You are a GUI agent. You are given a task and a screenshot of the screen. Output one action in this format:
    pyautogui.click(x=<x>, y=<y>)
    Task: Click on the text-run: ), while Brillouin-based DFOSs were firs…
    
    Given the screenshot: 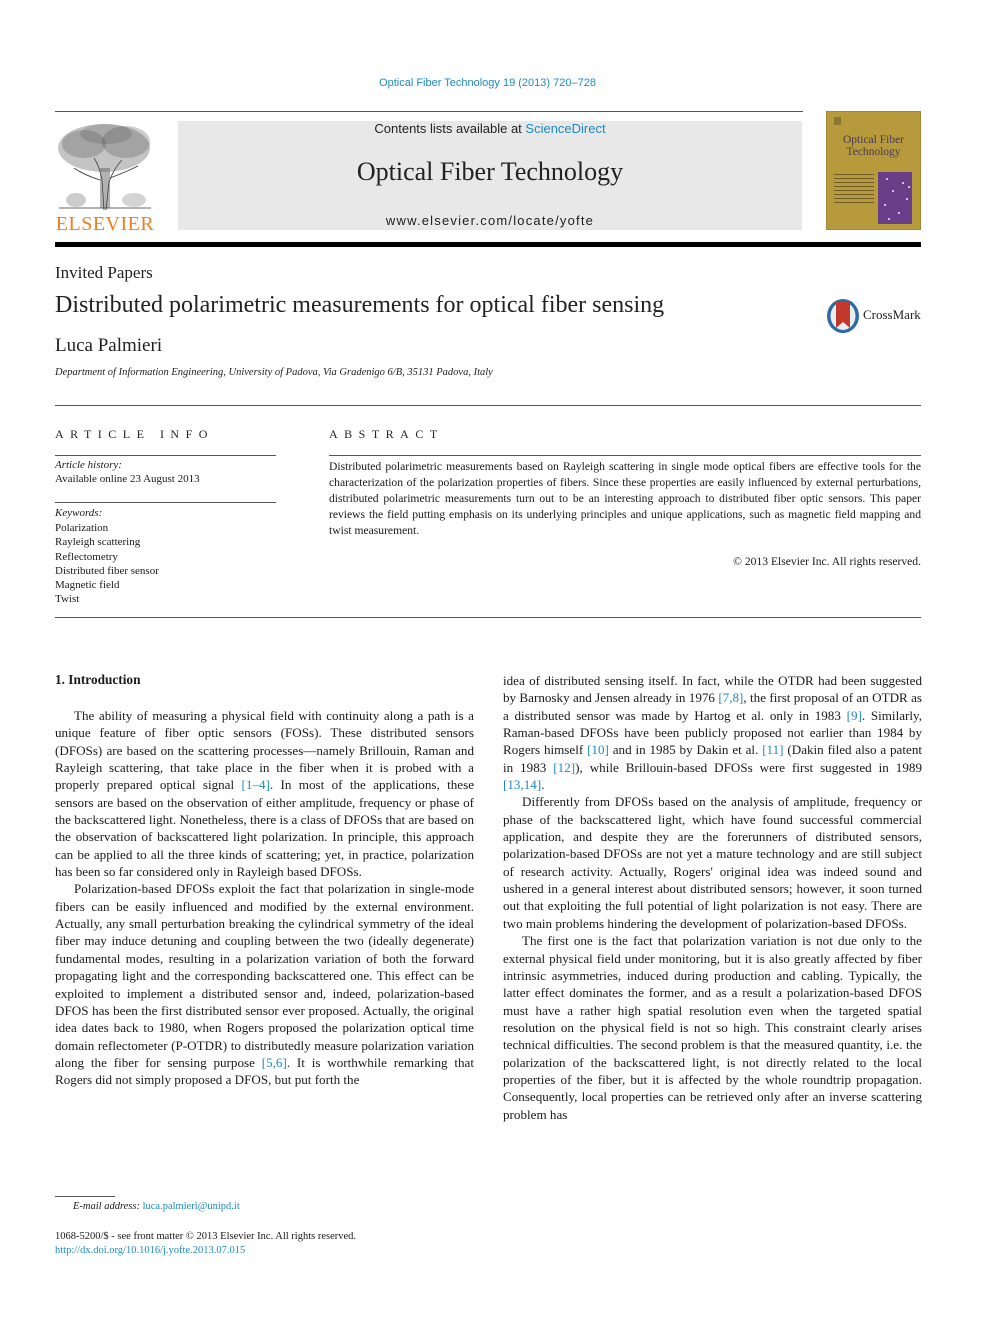 What is the action you would take?
    pyautogui.click(x=748, y=767)
    